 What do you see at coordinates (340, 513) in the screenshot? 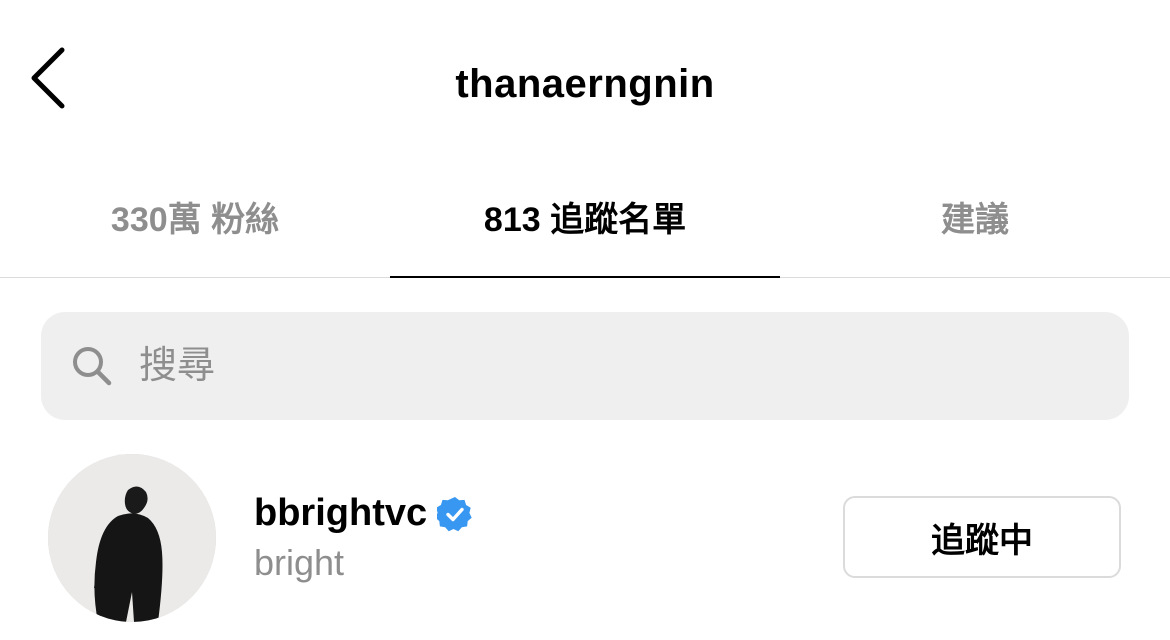
I see `username: bbrightvc` at bounding box center [340, 513].